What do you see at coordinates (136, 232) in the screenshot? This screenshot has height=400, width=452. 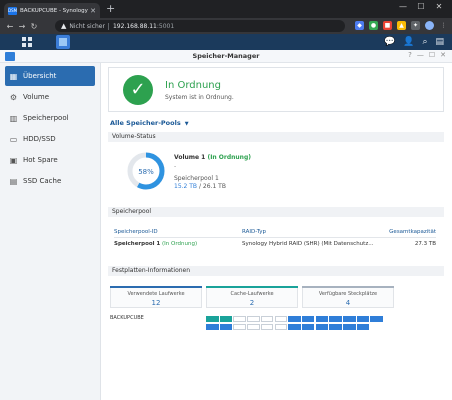 I see `column-pool-id: Speicherpool-ID` at bounding box center [136, 232].